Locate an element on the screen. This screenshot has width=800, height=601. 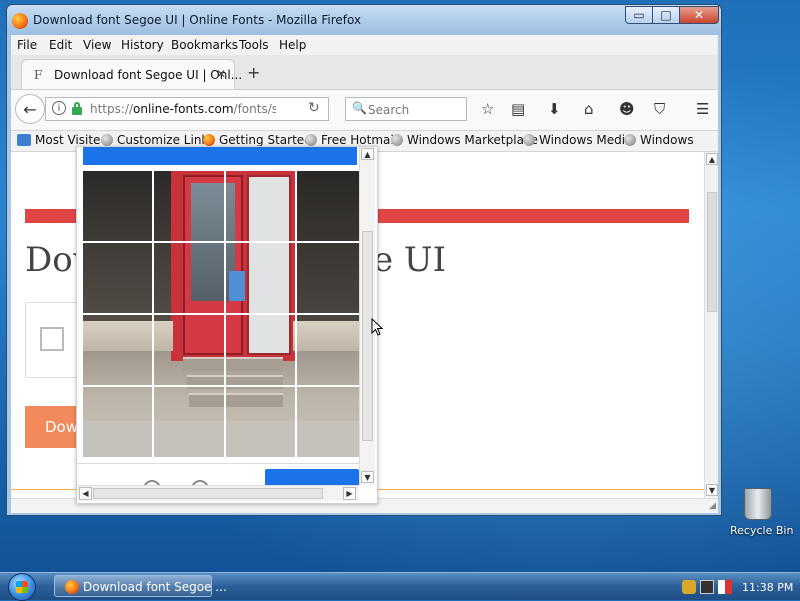
captcha-image is located at coordinates (128, 256).